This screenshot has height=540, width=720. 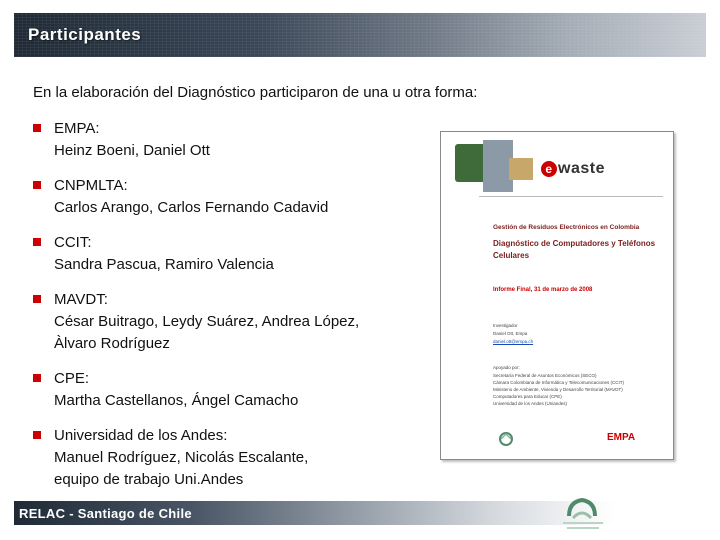 What do you see at coordinates (506, 367) in the screenshot?
I see `support-label: Apoyado por:` at bounding box center [506, 367].